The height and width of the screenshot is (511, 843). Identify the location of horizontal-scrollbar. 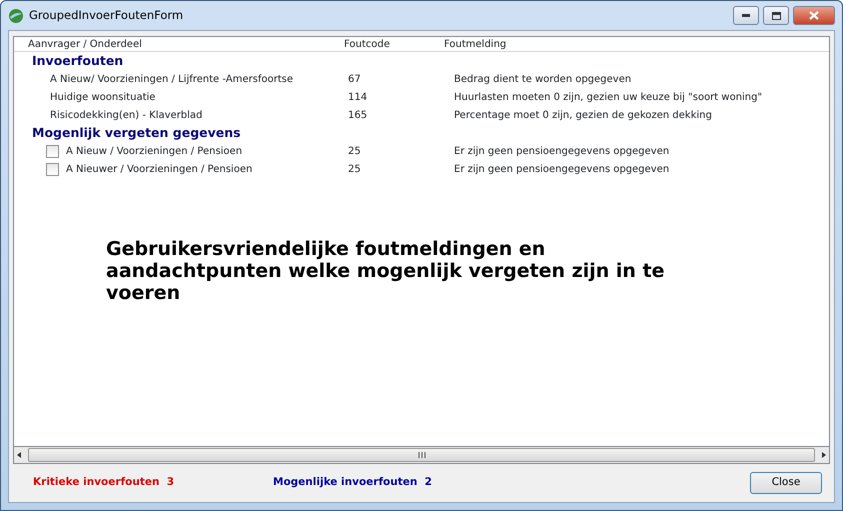
(421, 455).